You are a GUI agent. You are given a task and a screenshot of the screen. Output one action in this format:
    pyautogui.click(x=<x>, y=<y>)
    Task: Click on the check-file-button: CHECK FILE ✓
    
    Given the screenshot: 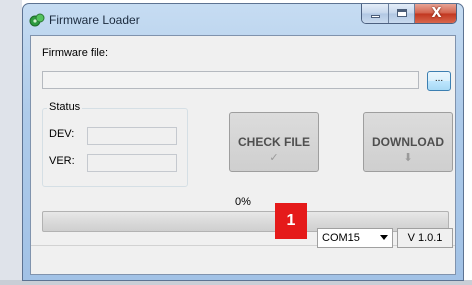 What is the action you would take?
    pyautogui.click(x=274, y=142)
    